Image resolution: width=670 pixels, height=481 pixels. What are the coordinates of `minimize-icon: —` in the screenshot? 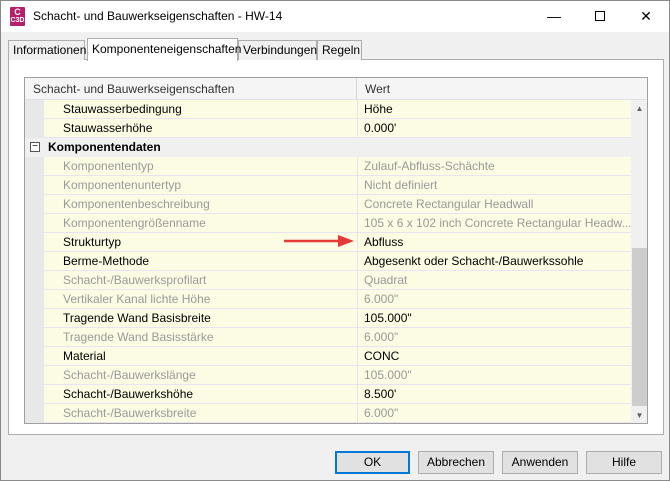 It's located at (554, 16).